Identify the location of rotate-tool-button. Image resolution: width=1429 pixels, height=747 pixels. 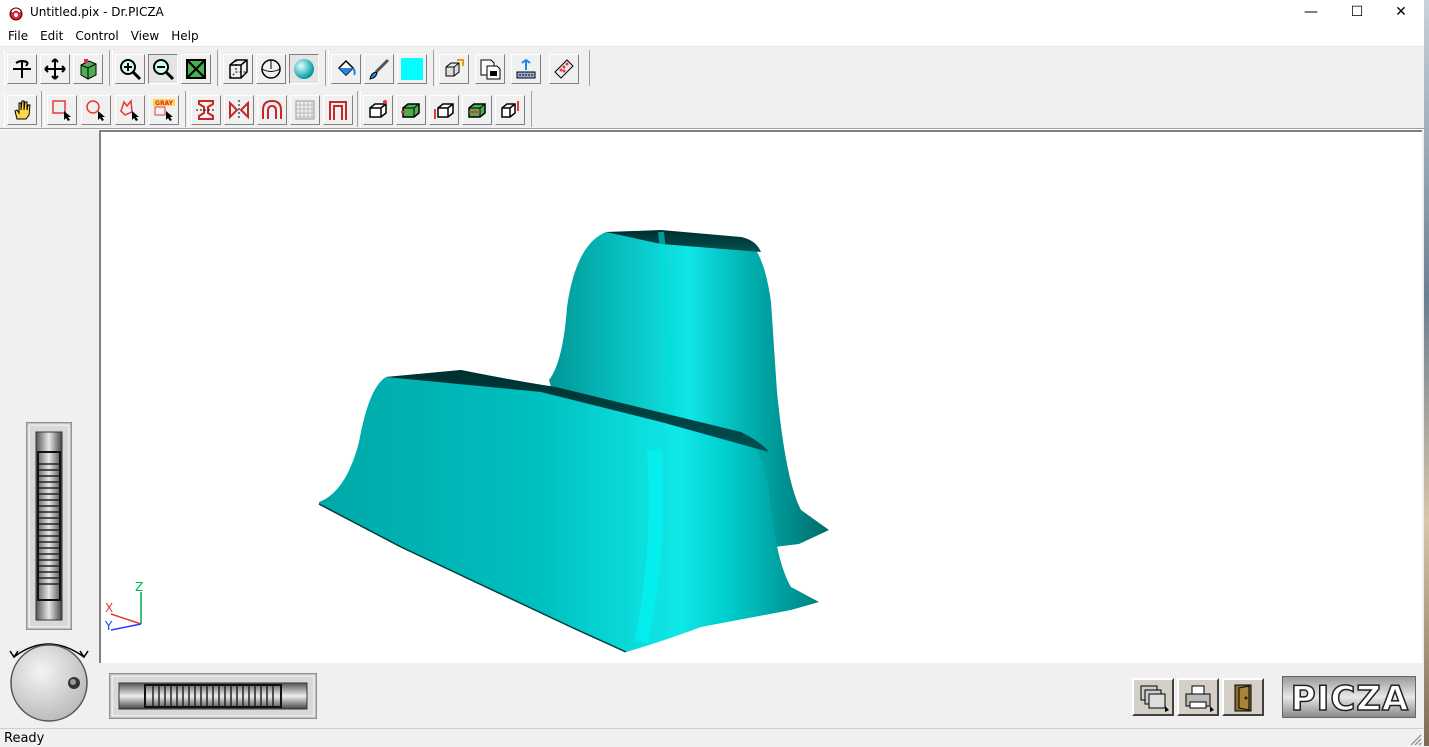
(22, 69).